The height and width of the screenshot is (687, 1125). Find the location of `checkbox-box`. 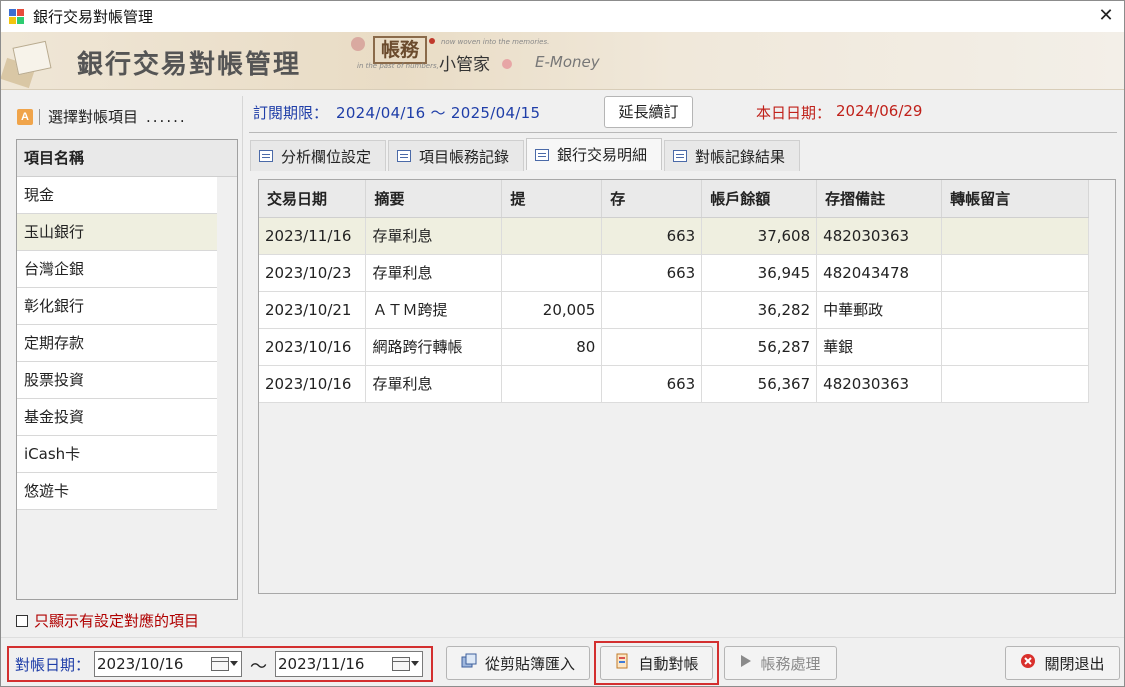

checkbox-box is located at coordinates (22, 620).